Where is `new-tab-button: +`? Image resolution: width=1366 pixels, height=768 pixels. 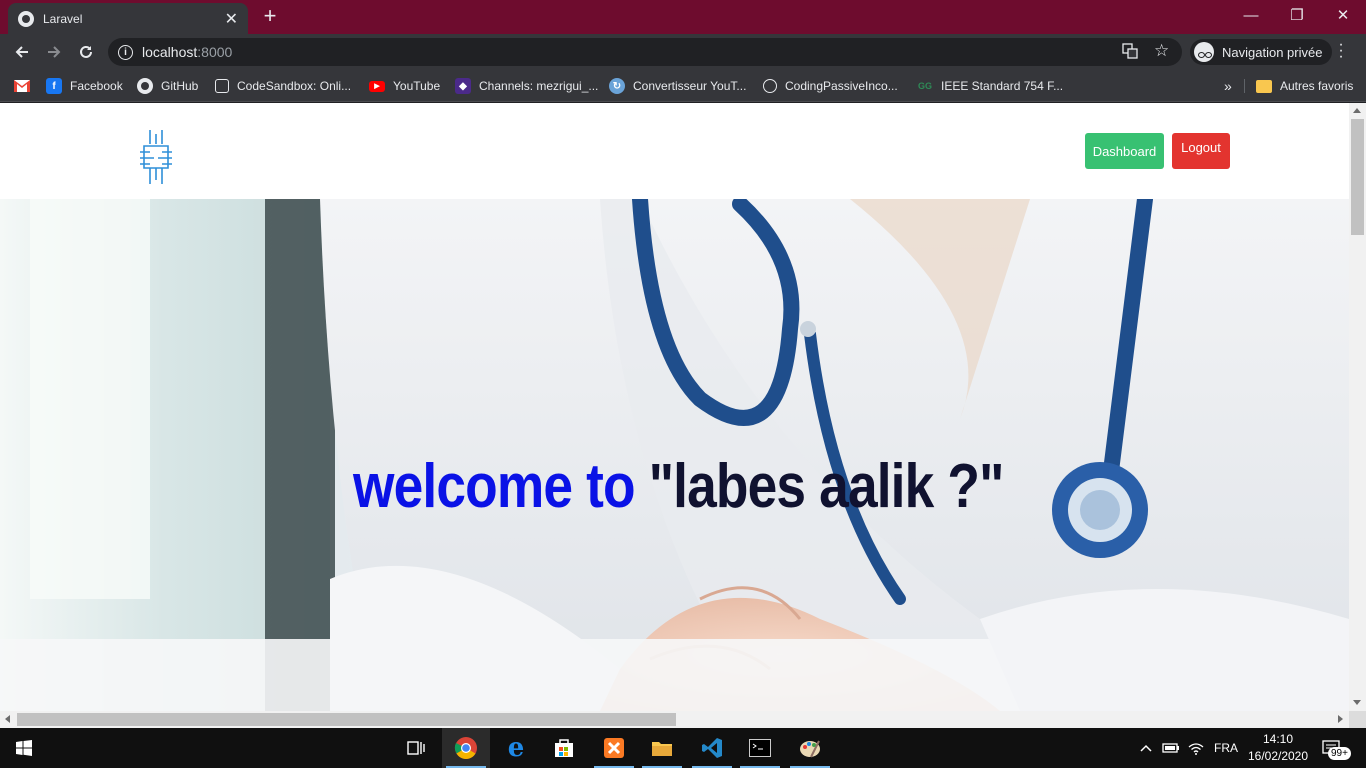 new-tab-button: + is located at coordinates (270, 17).